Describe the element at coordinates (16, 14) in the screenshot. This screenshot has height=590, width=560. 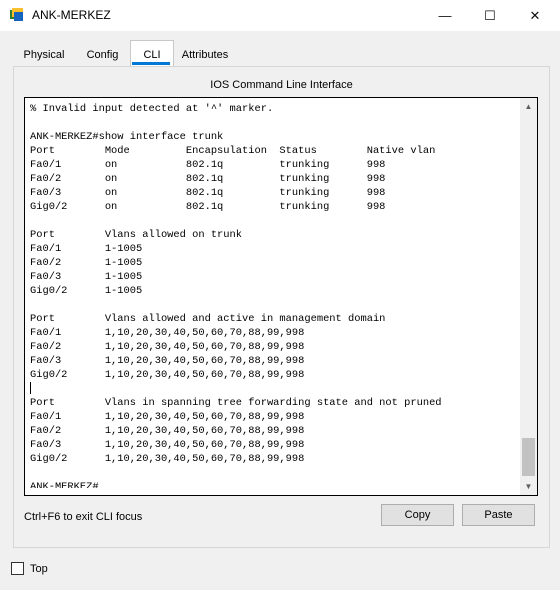
I see `packet-tracer-icon` at that location.